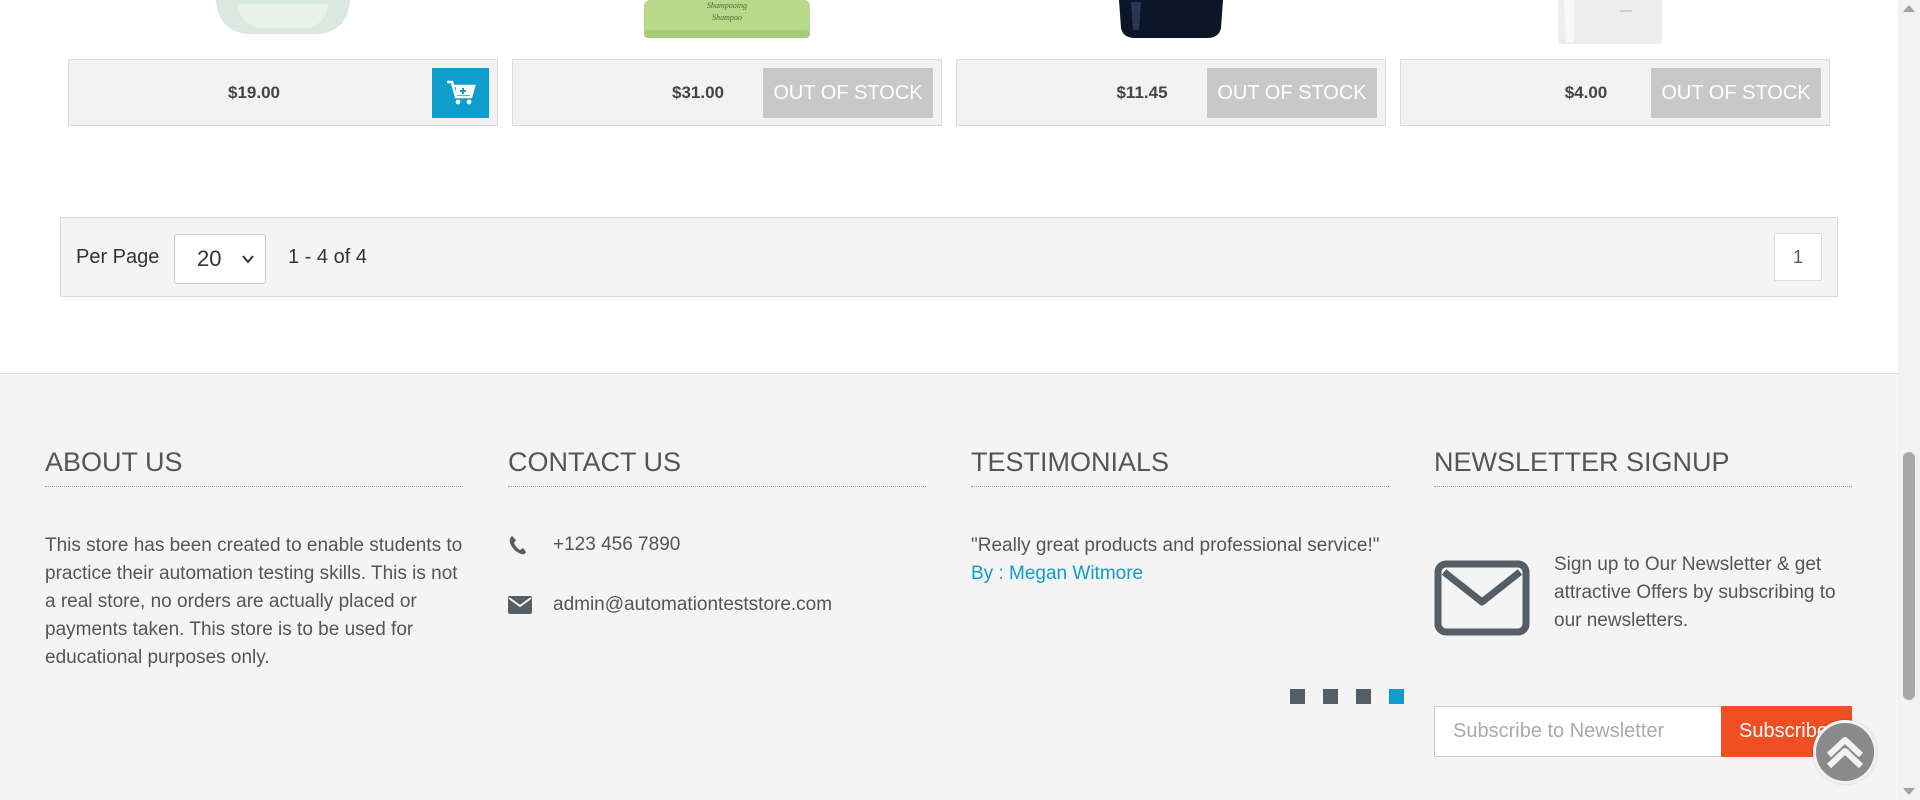 The height and width of the screenshot is (800, 1920). Describe the element at coordinates (1347, 696) in the screenshot. I see `testimonial-slider-dots` at that location.